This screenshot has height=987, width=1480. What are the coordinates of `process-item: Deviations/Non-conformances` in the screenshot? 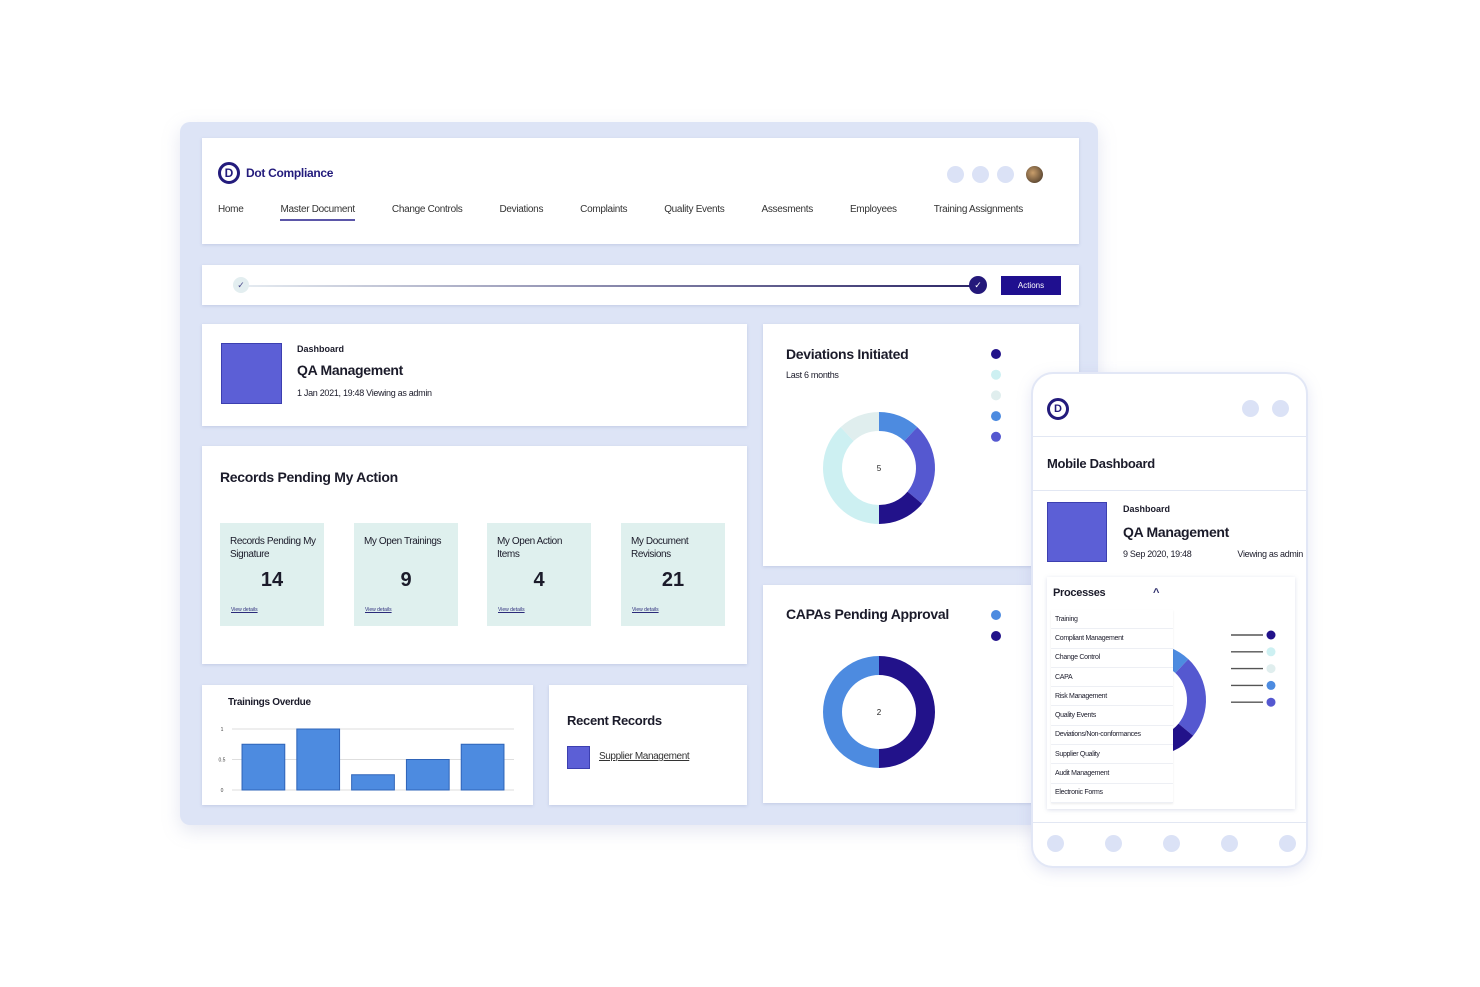 It's located at (1112, 735).